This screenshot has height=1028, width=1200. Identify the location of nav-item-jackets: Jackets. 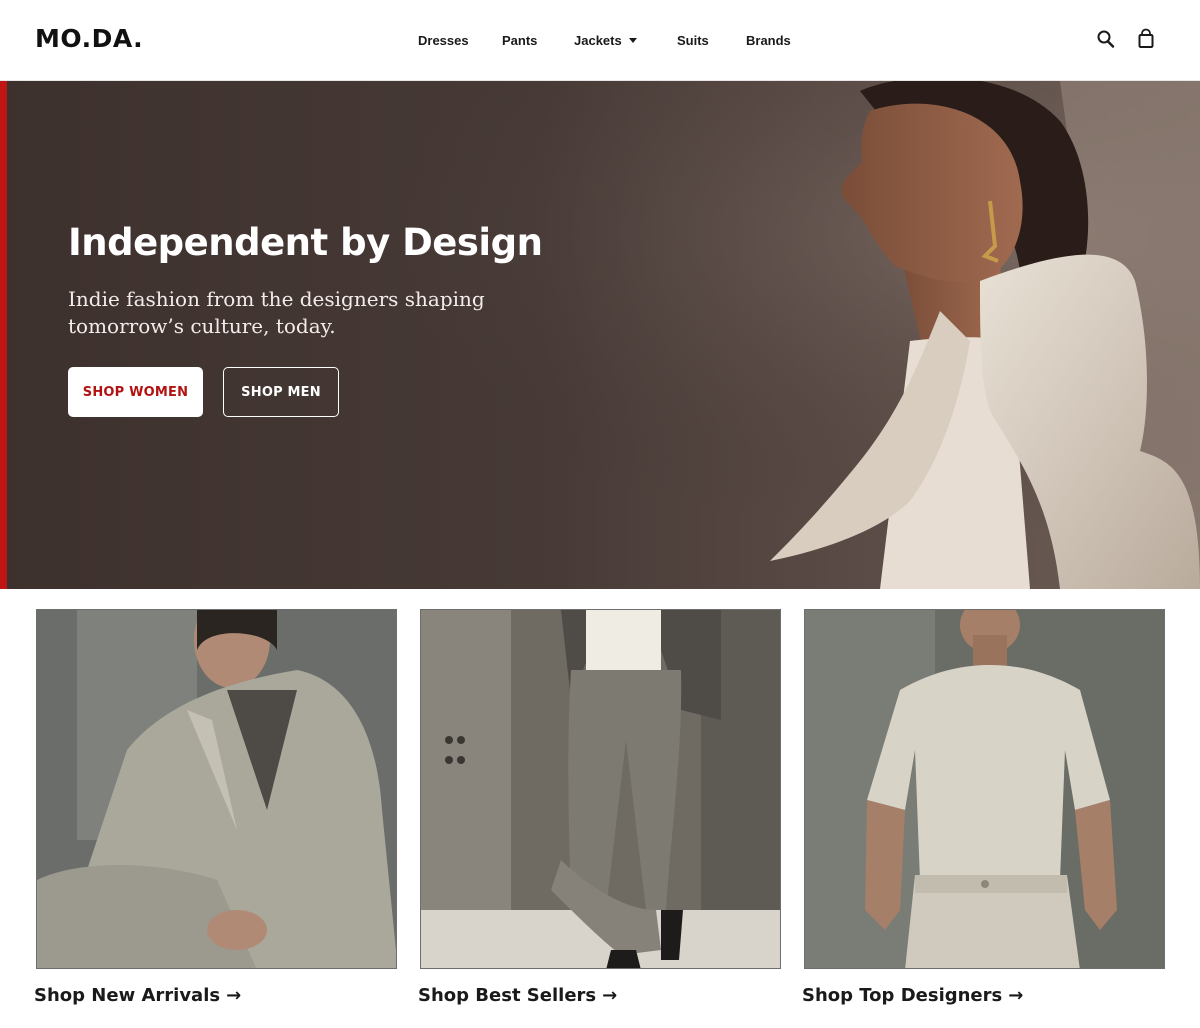
(605, 40).